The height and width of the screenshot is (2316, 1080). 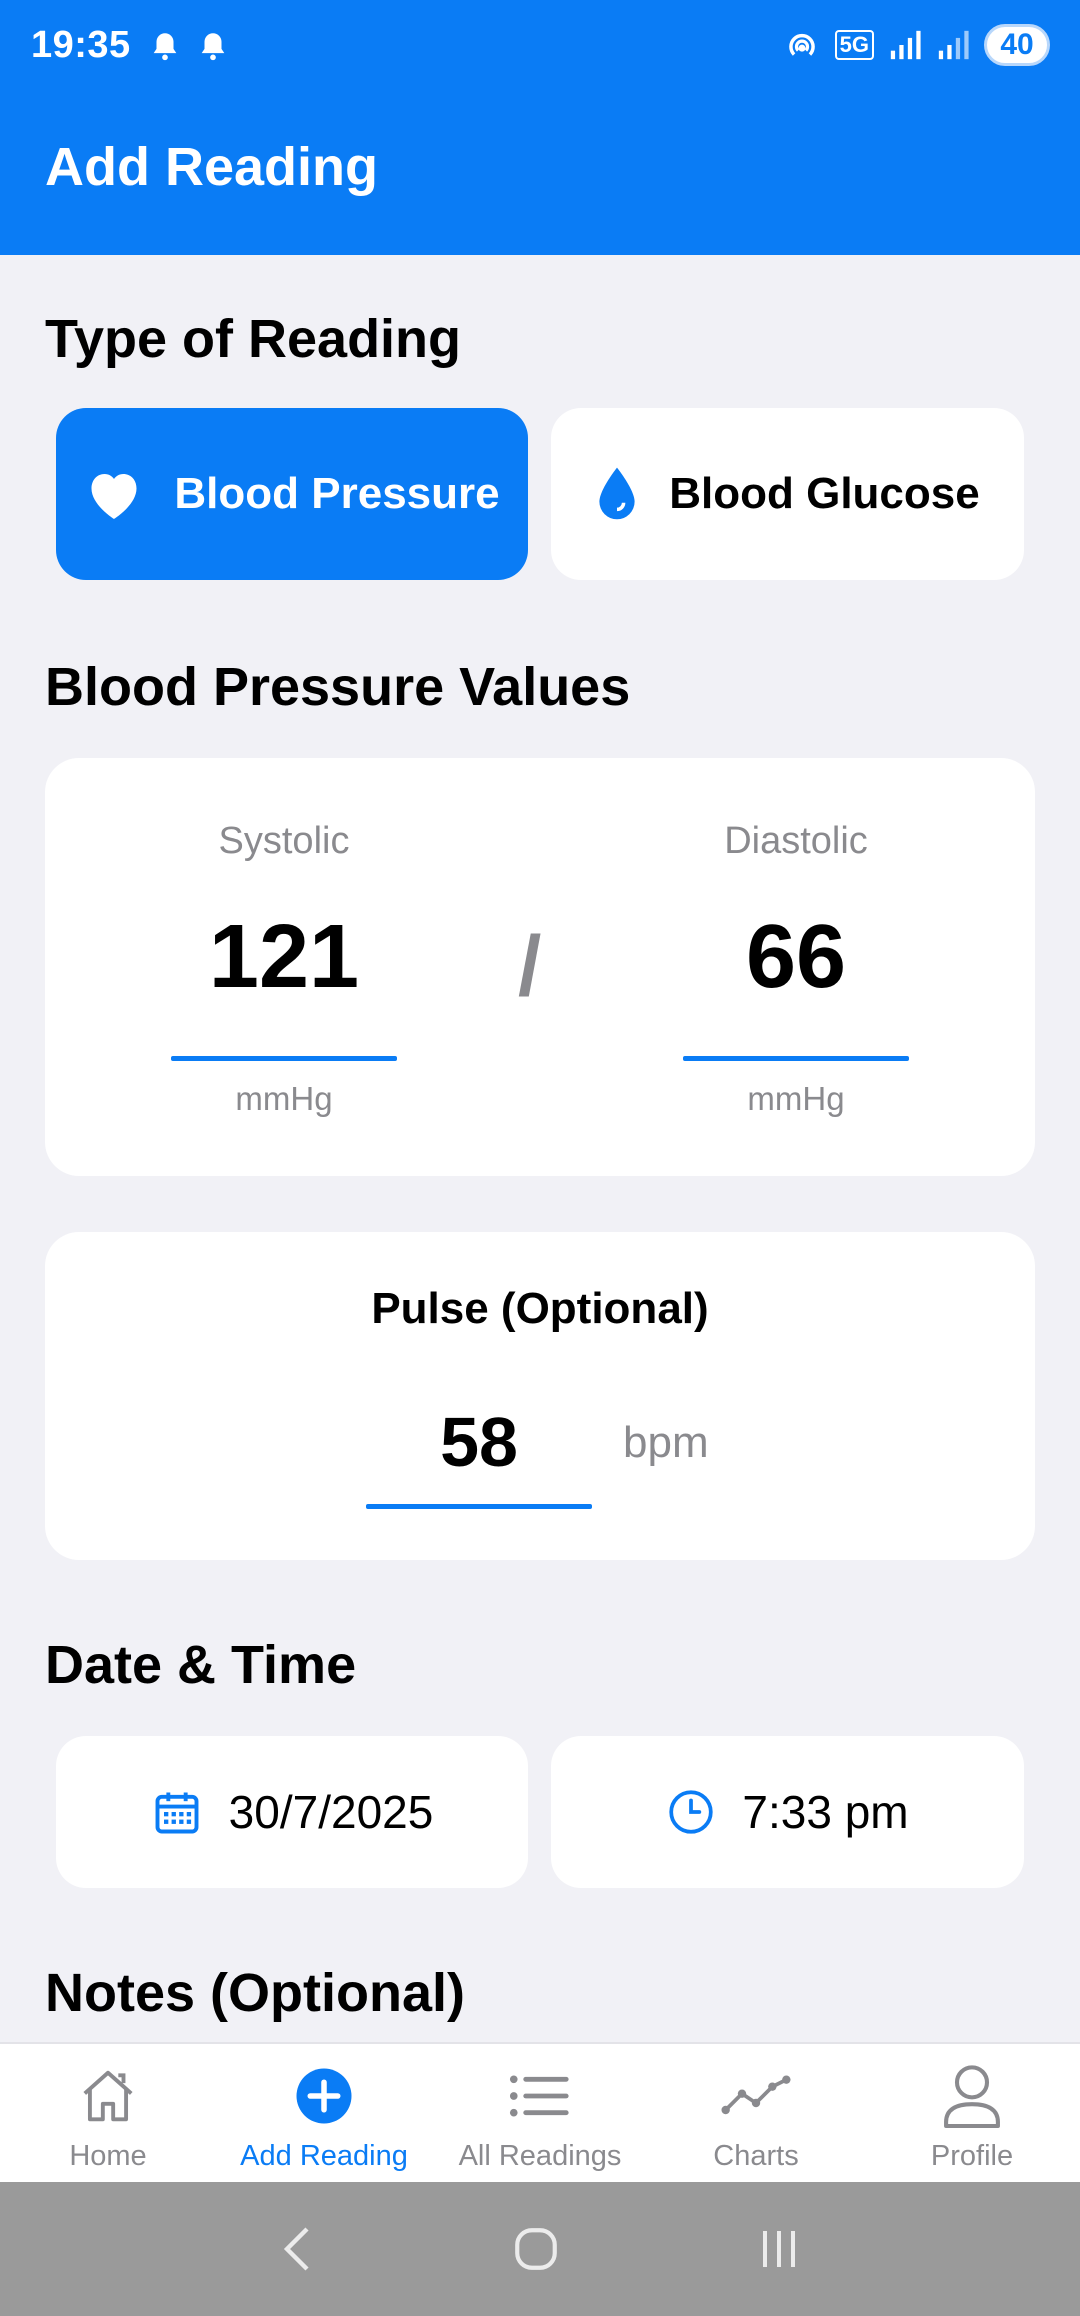 What do you see at coordinates (796, 957) in the screenshot?
I see `diastolic-input: 66` at bounding box center [796, 957].